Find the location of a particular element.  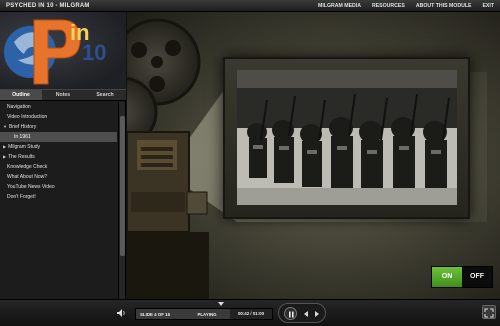

tab-search: Search is located at coordinates (105, 95).